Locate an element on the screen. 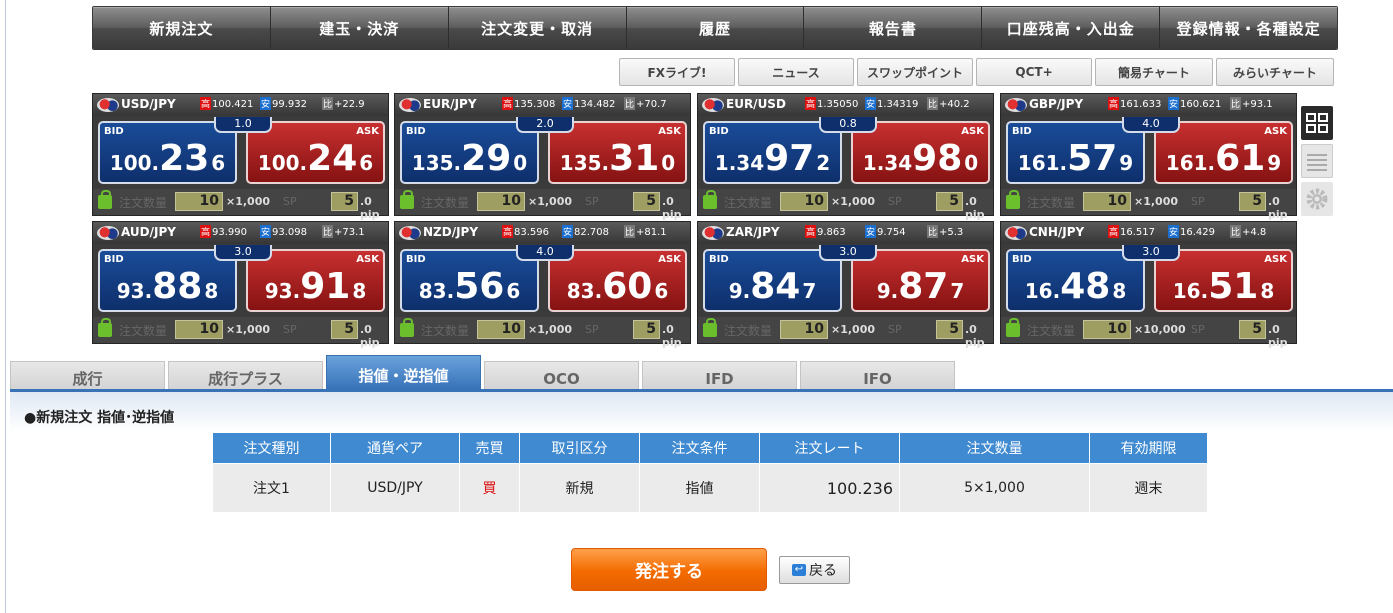 The height and width of the screenshot is (613, 1393). bid-price: 100.23 6 is located at coordinates (167, 159).